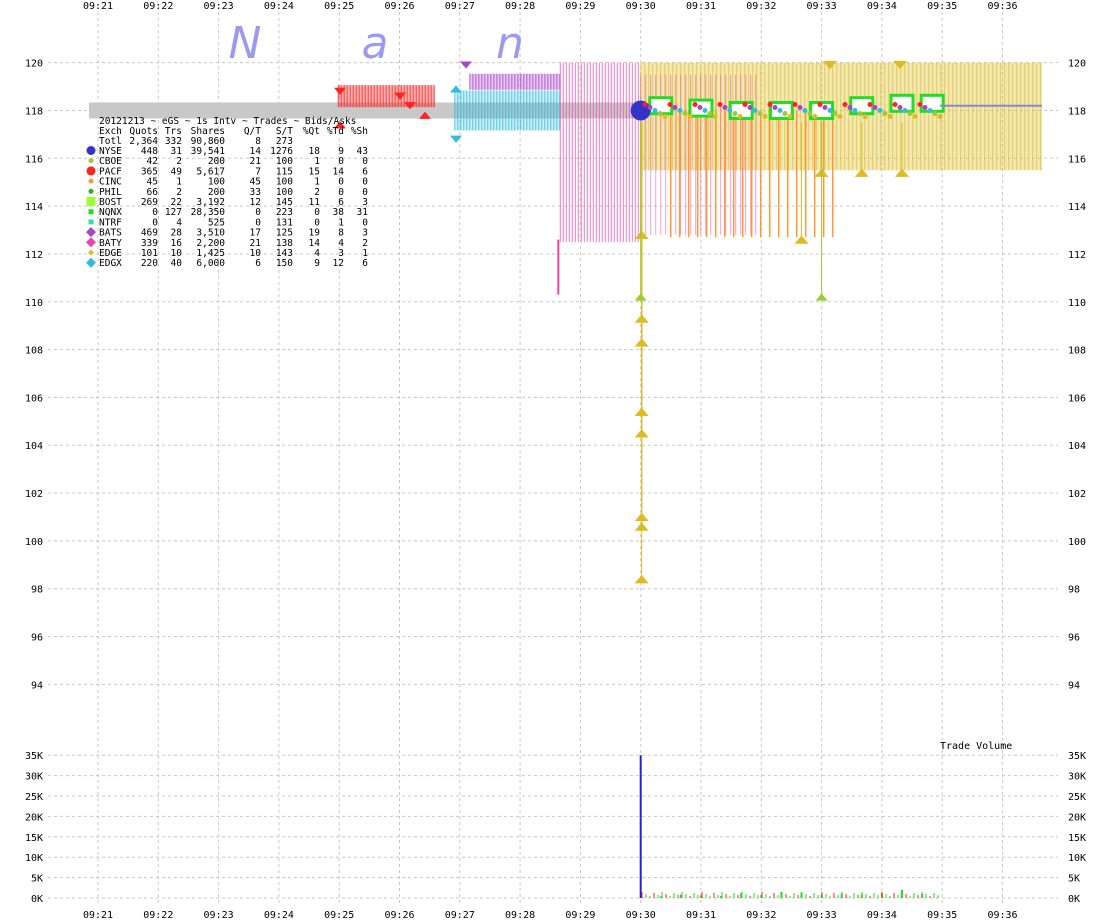 Image resolution: width=1109 pixels, height=922 pixels. What do you see at coordinates (284, 263) in the screenshot?
I see `legend-cell: 150` at bounding box center [284, 263].